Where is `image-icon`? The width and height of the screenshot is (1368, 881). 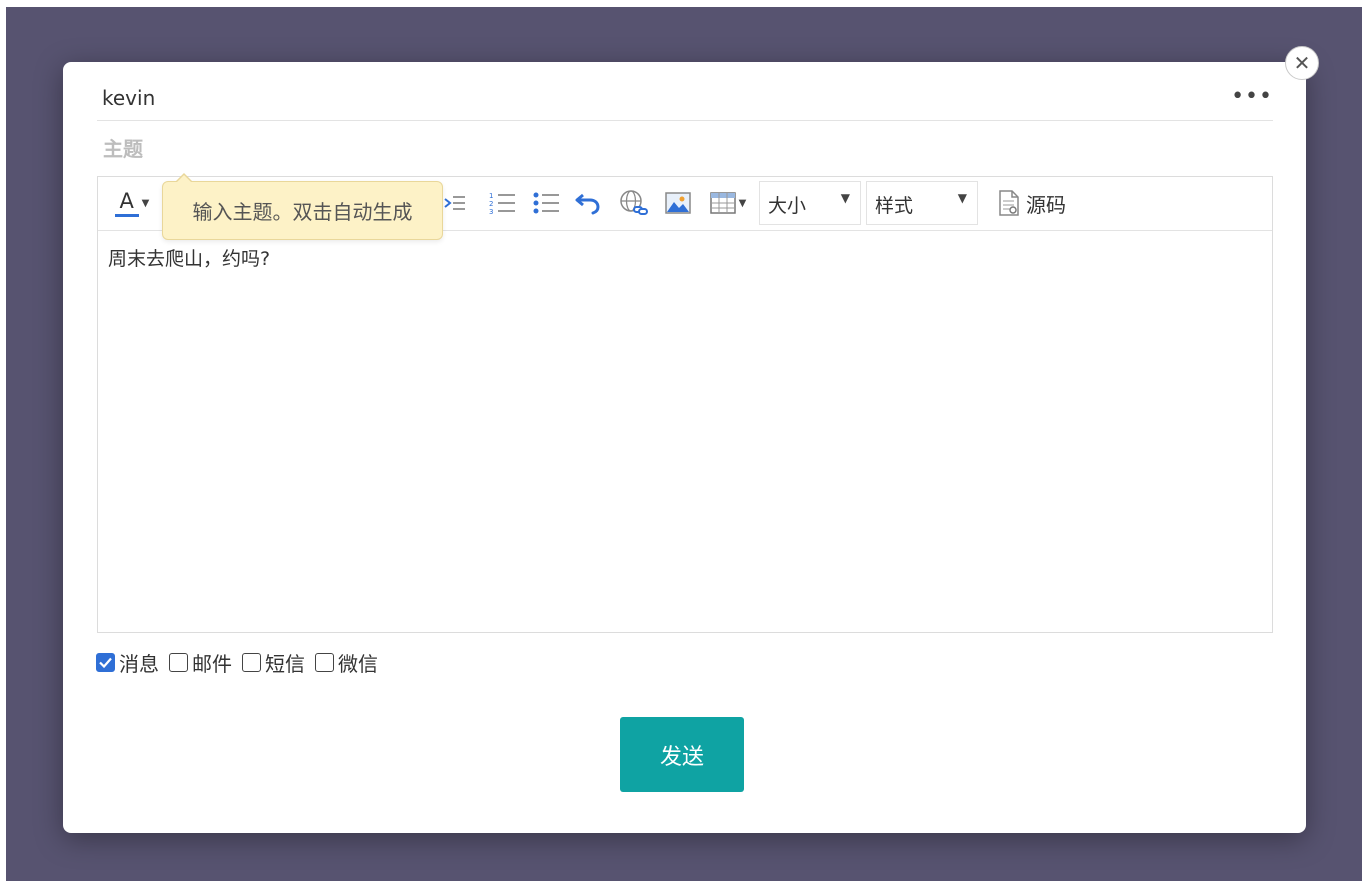 image-icon is located at coordinates (678, 203).